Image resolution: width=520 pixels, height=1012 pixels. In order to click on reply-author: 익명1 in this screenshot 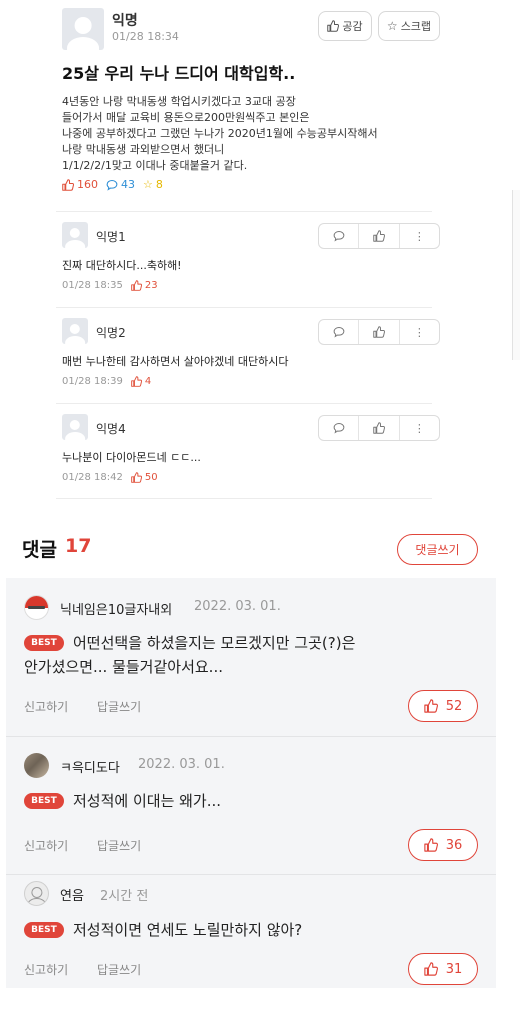, I will do `click(111, 237)`.